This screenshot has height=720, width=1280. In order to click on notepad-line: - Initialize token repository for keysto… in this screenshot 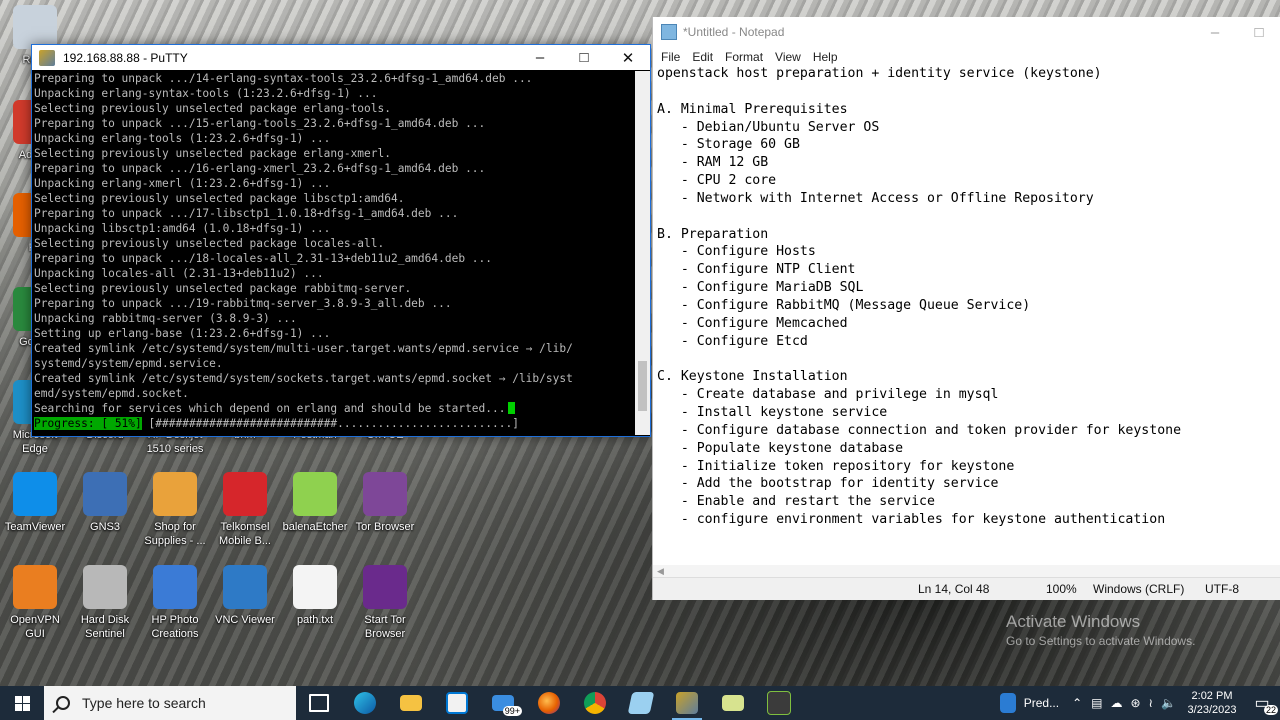, I will do `click(836, 466)`.